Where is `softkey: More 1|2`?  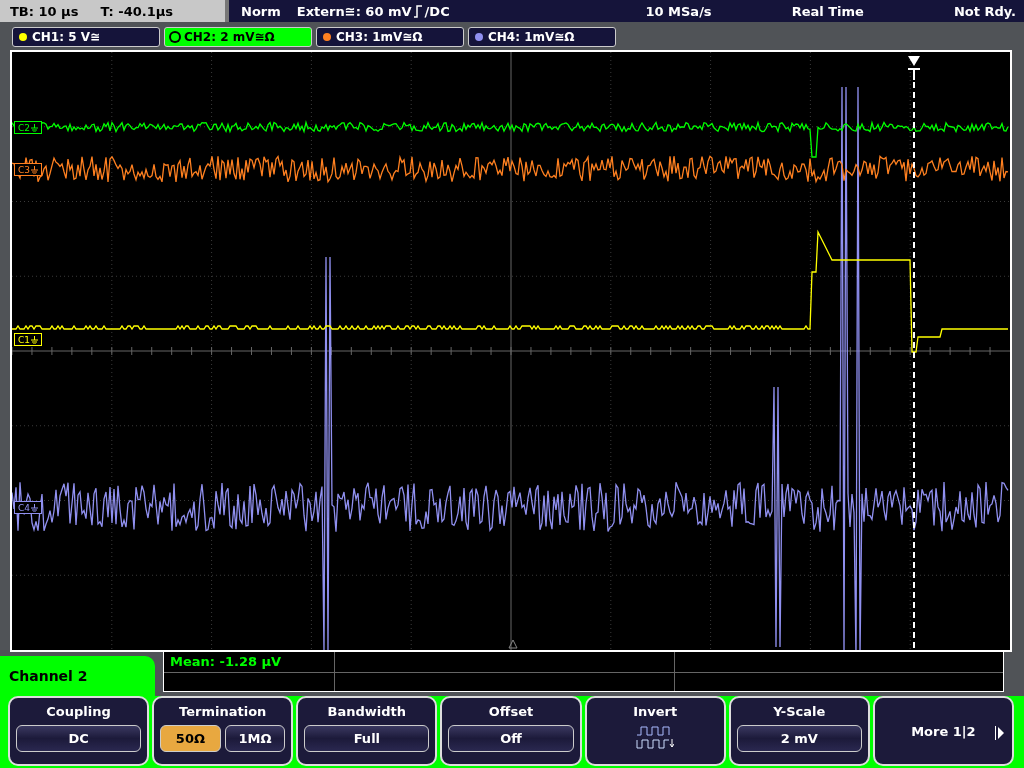
softkey: More 1|2 is located at coordinates (943, 731).